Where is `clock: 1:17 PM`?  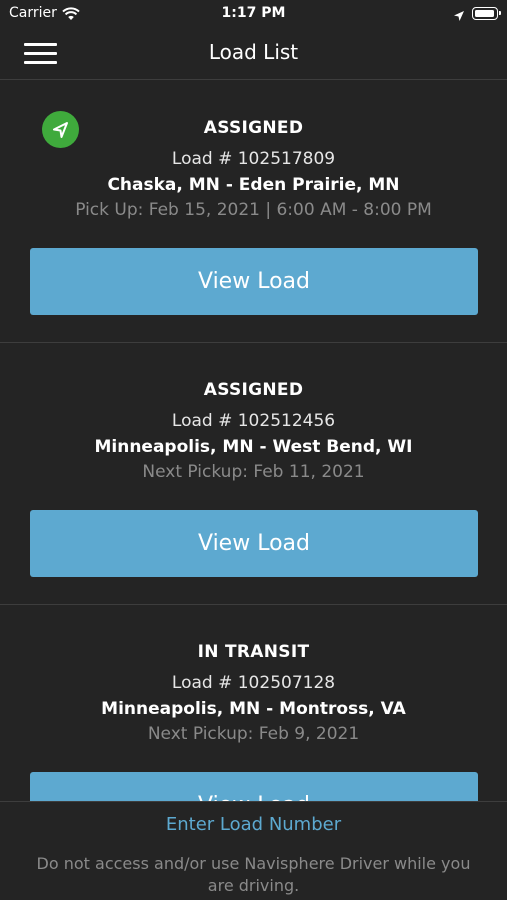 clock: 1:17 PM is located at coordinates (253, 13).